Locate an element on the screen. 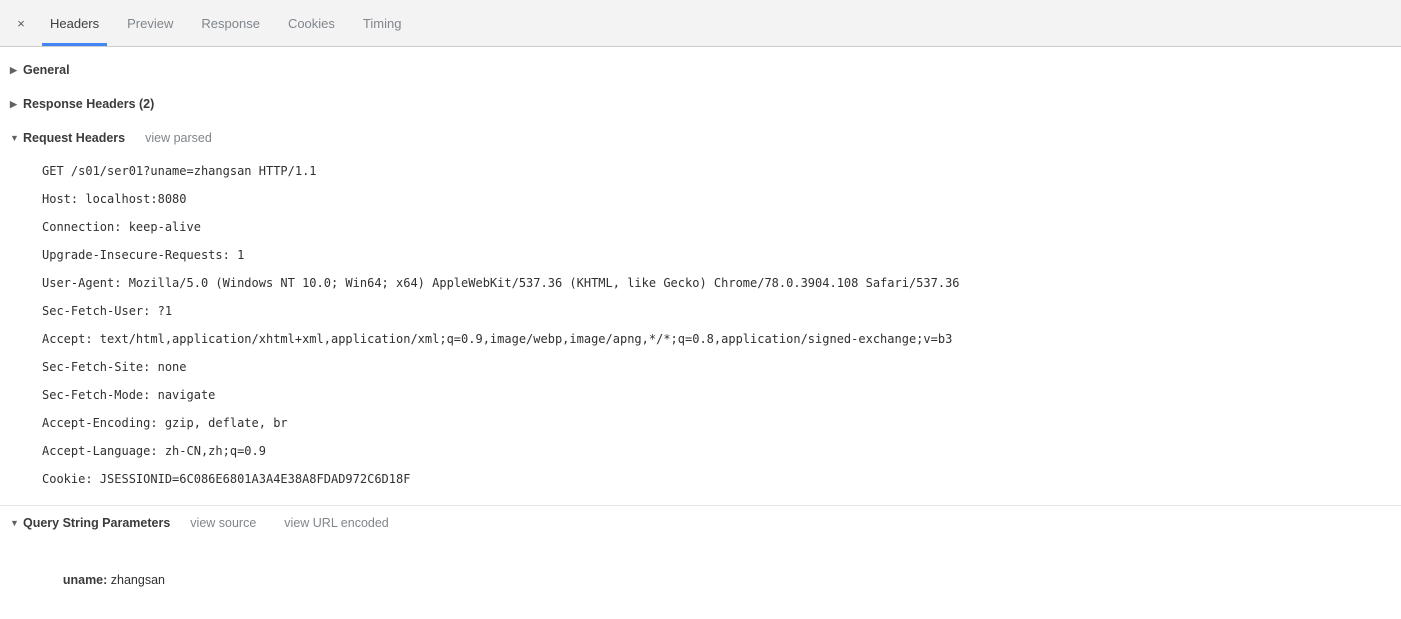 The width and height of the screenshot is (1401, 619). query-parameter-name: uname: is located at coordinates (85, 580).